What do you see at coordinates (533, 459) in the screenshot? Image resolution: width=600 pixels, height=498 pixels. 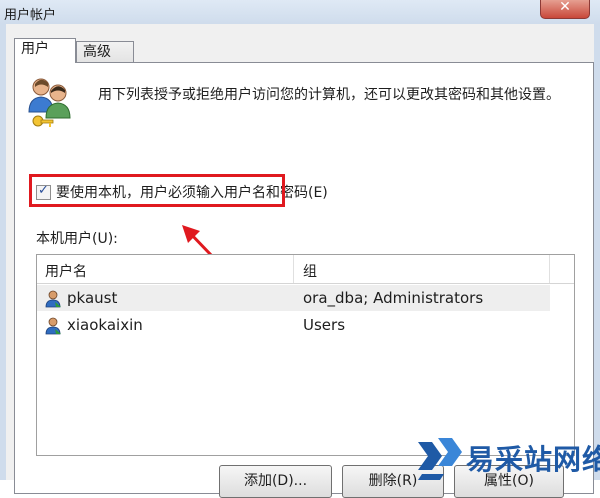 I see `watermark-text: 易采站网络` at bounding box center [533, 459].